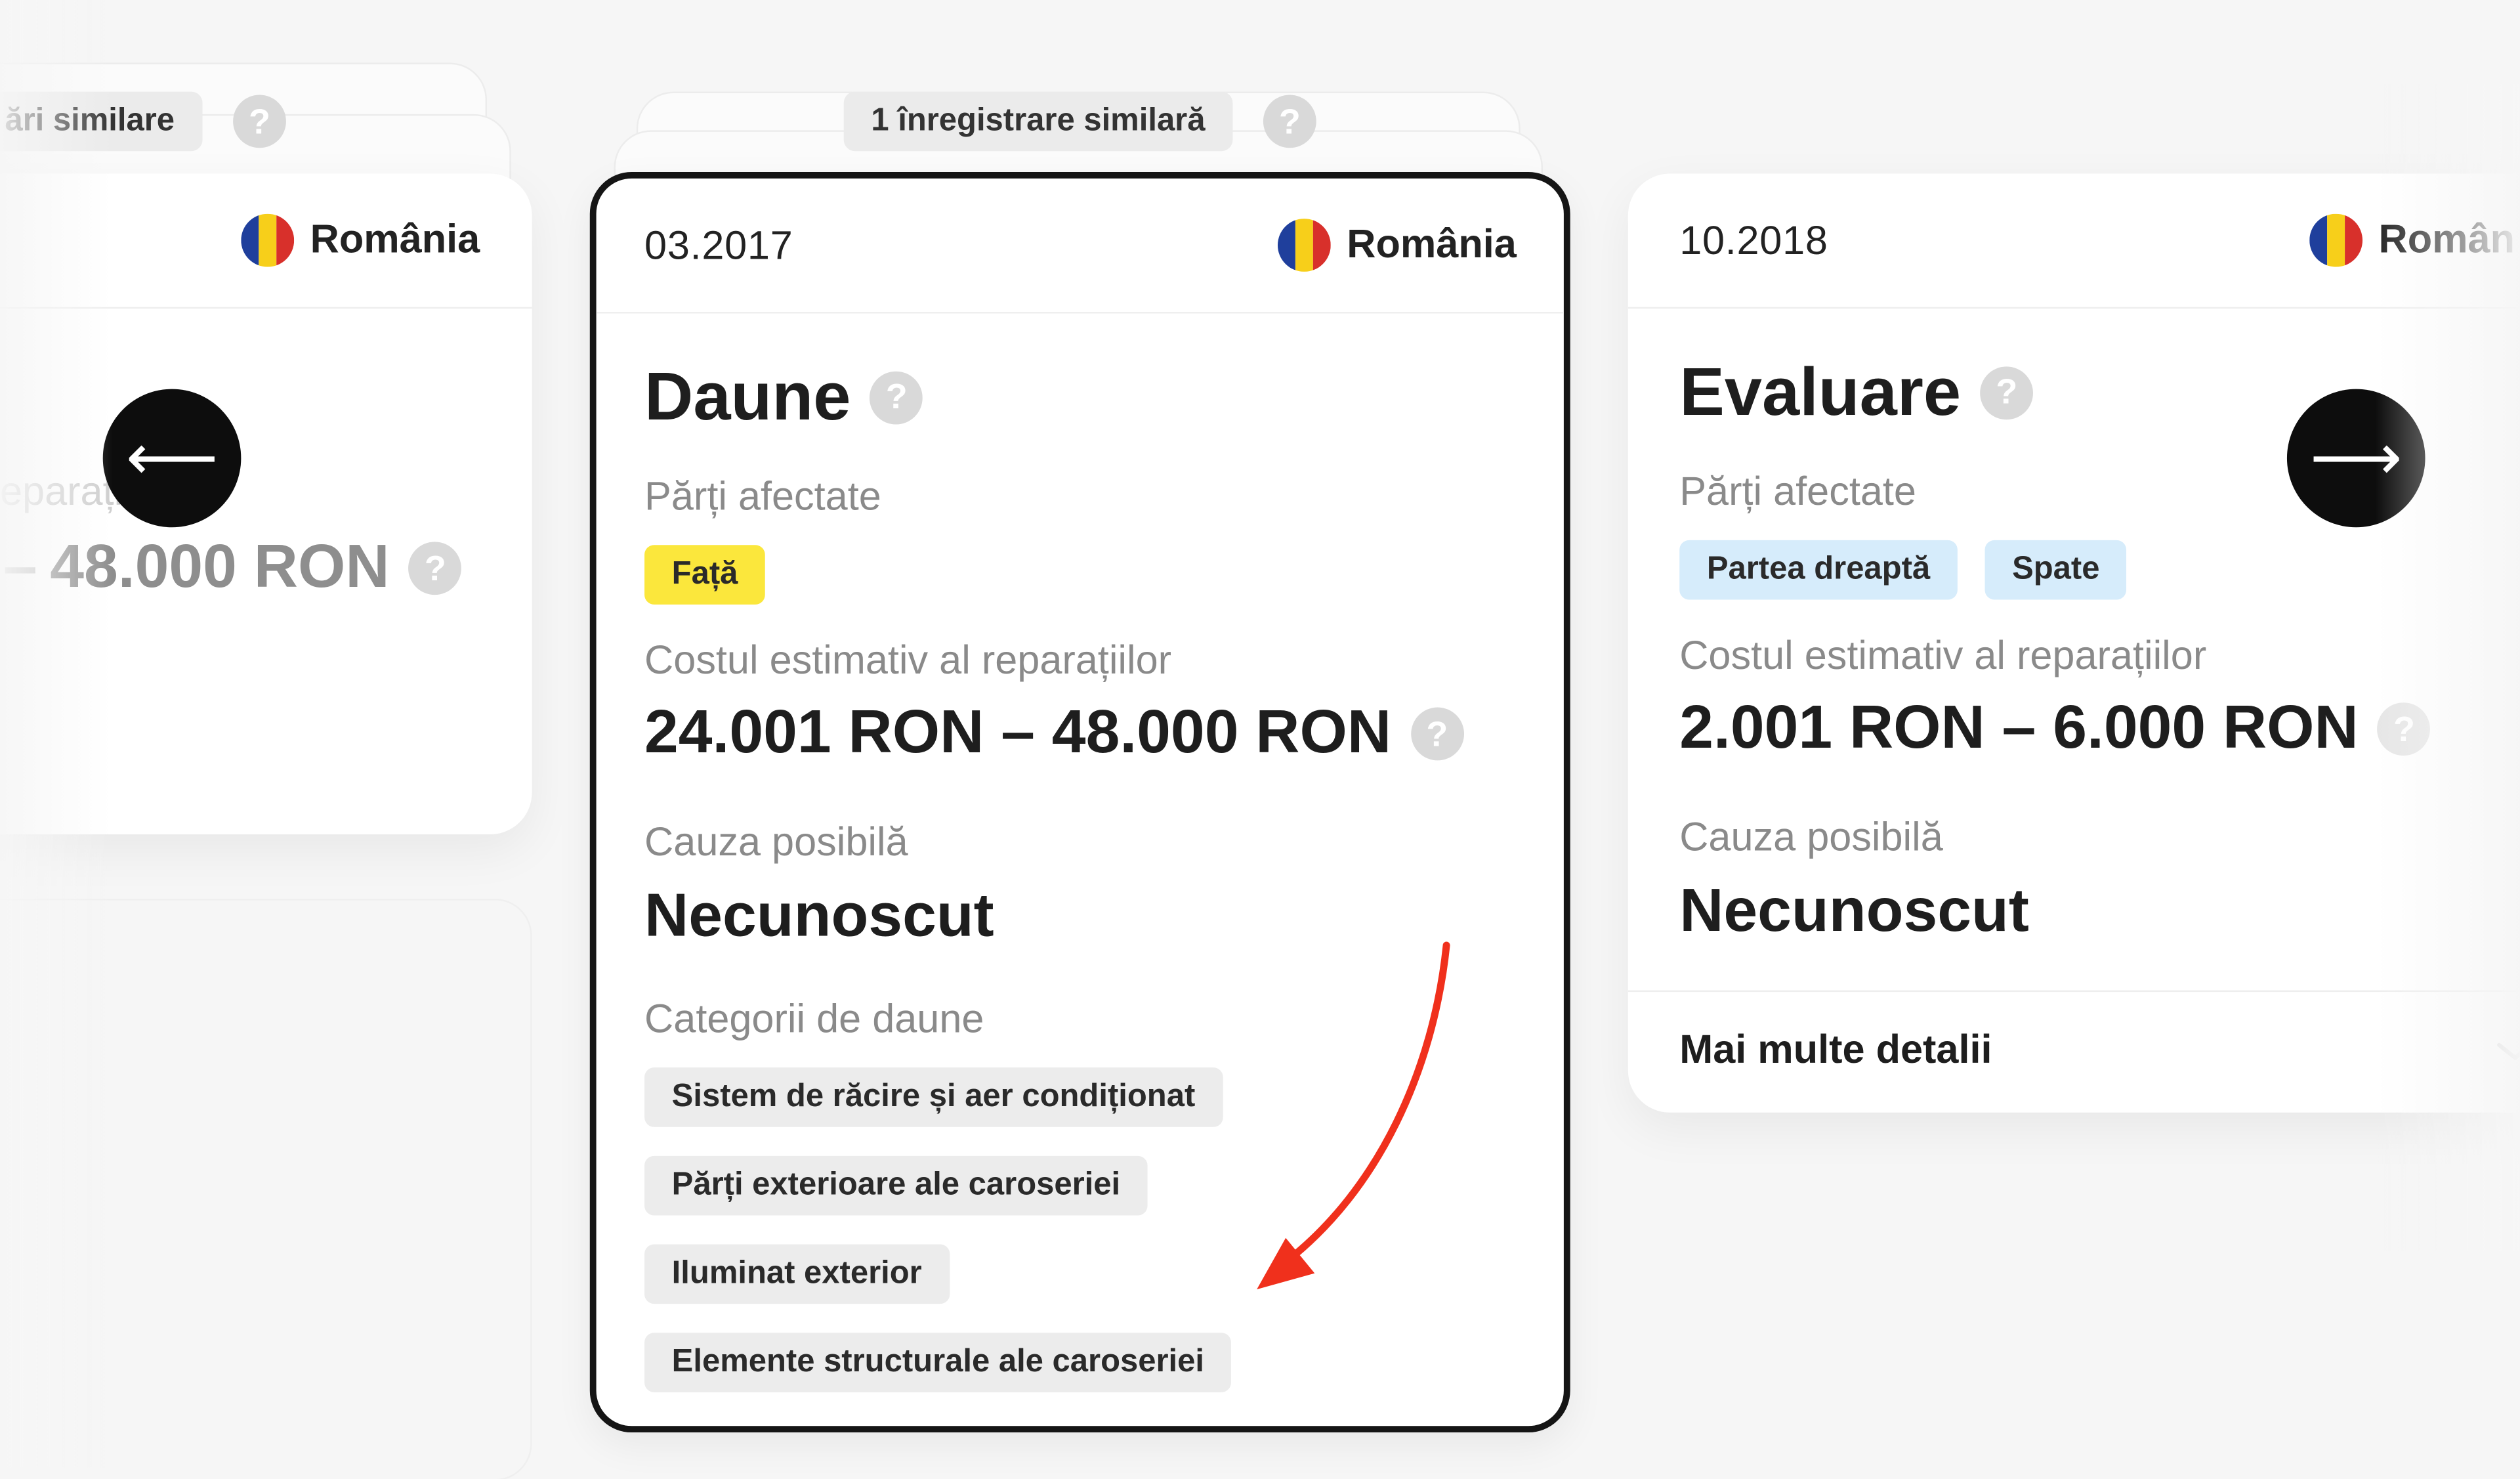 This screenshot has width=2520, height=1479. What do you see at coordinates (61, 492) in the screenshot?
I see `left-cost-label: eparați` at bounding box center [61, 492].